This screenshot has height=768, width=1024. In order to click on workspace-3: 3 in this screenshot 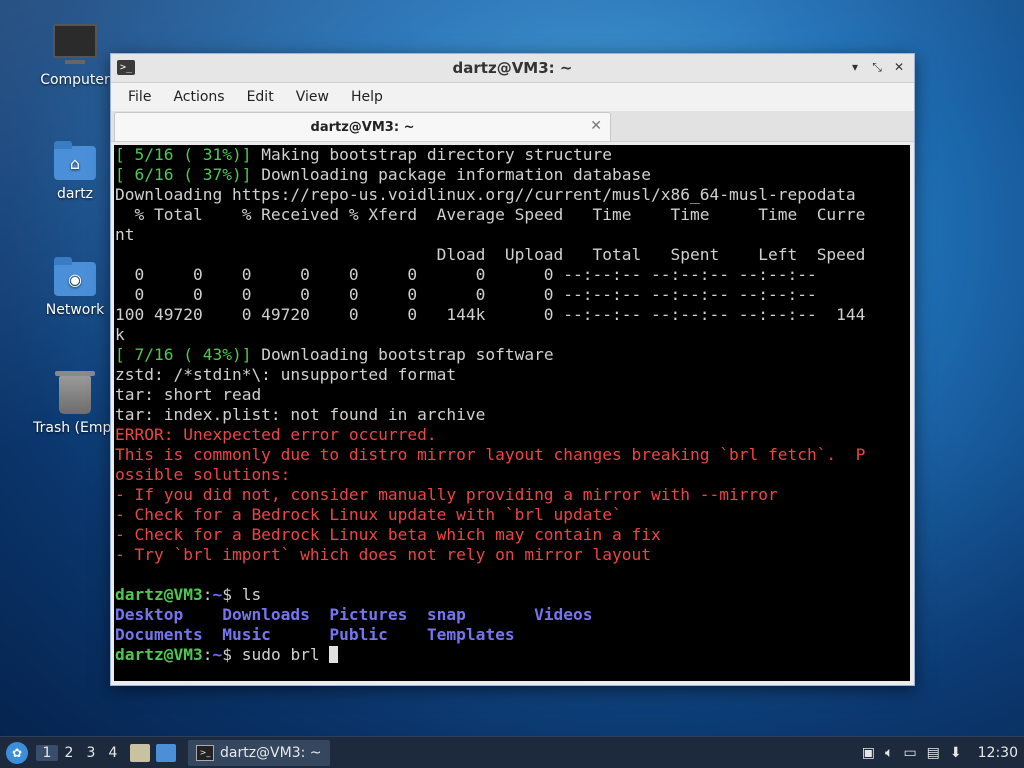, I will do `click(91, 753)`.